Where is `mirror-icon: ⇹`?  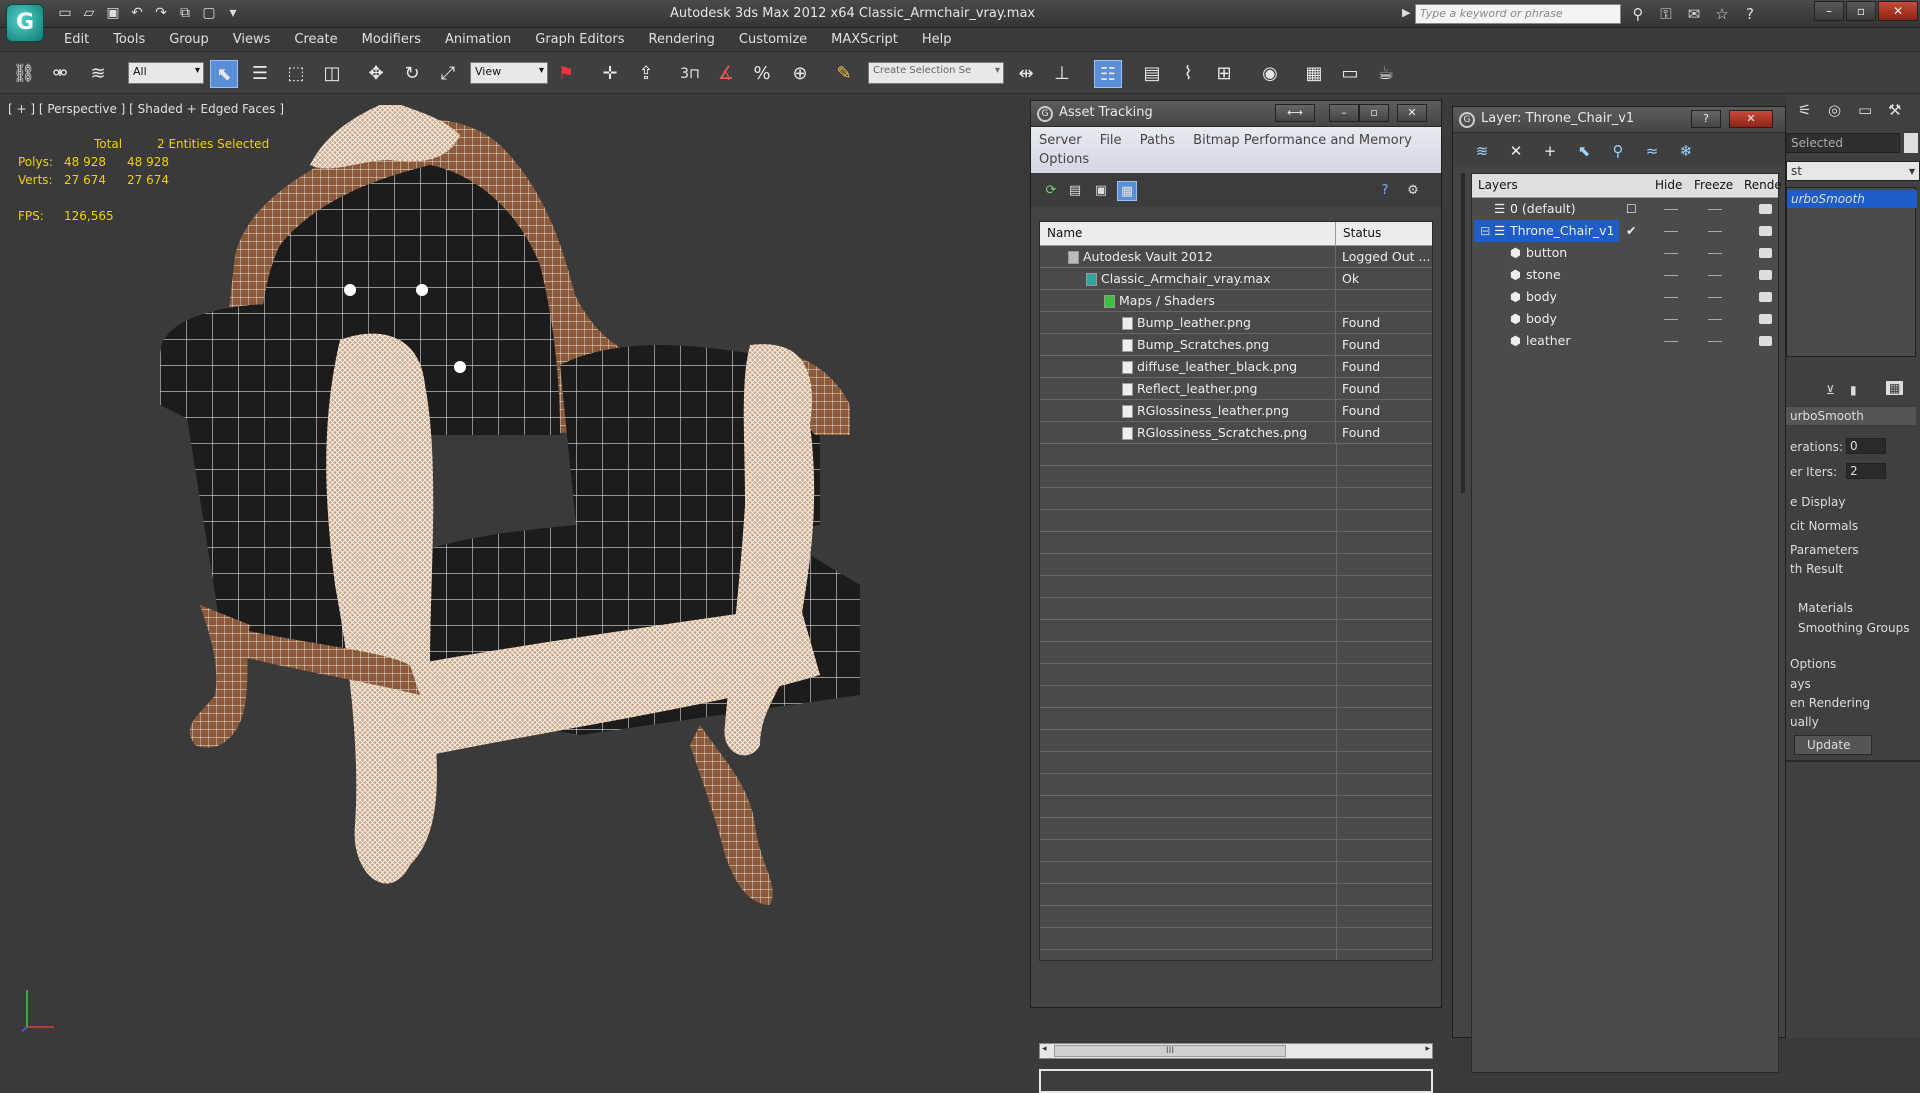
mirror-icon: ⇹ is located at coordinates (1026, 74).